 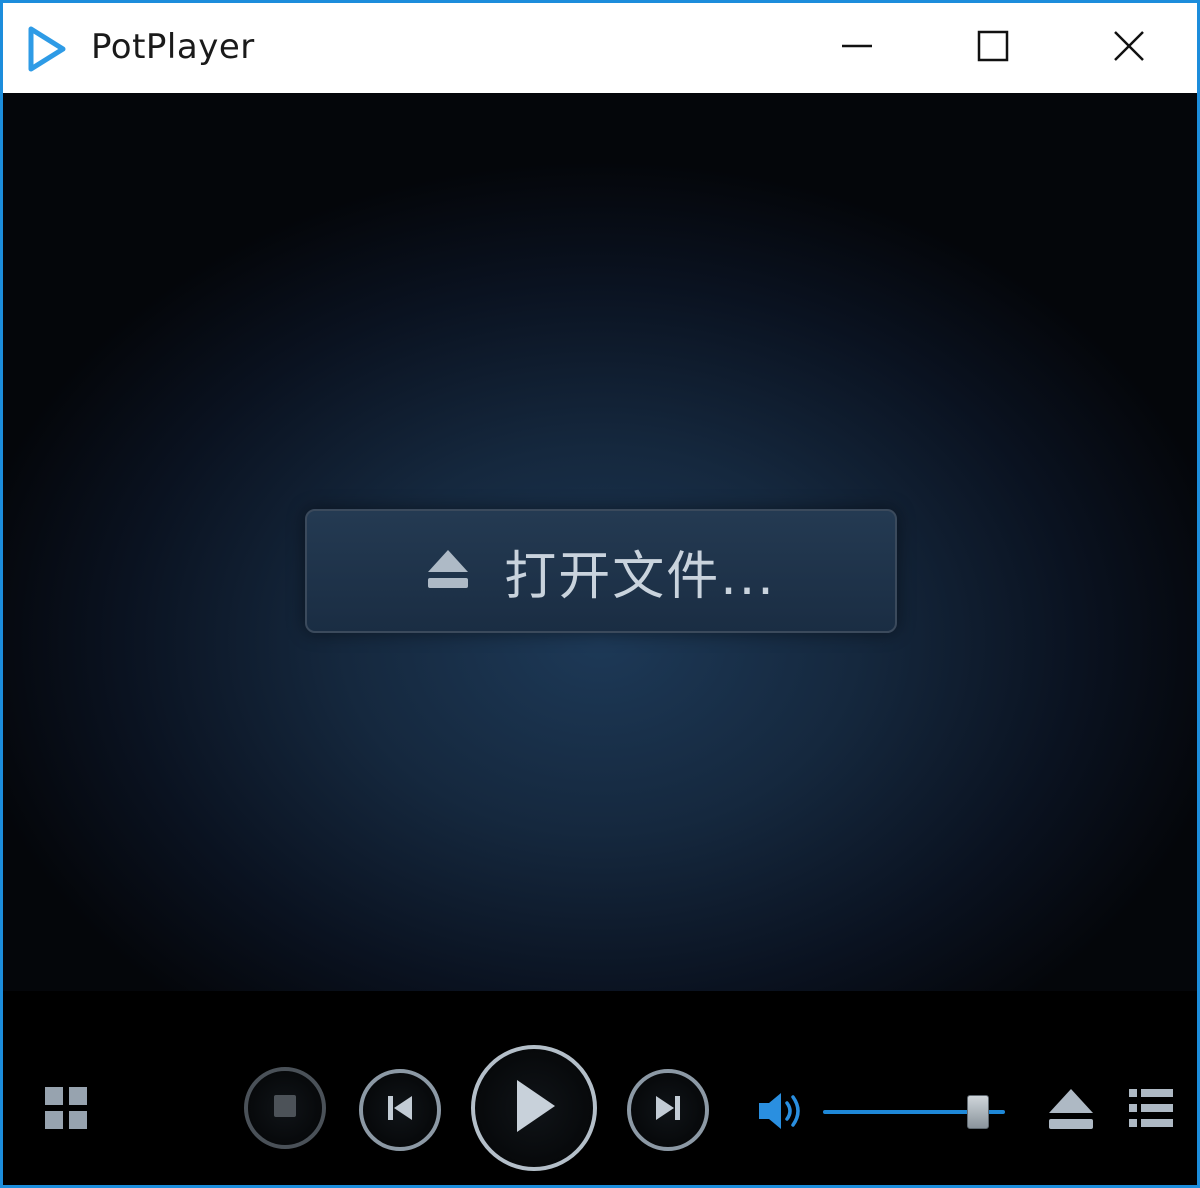 I want to click on minimize-icon, so click(x=857, y=48).